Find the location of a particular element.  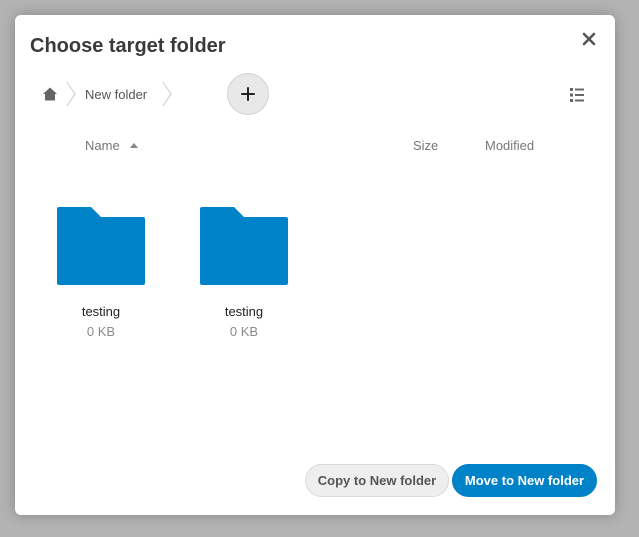

column-header-name: Name is located at coordinates (111, 145).